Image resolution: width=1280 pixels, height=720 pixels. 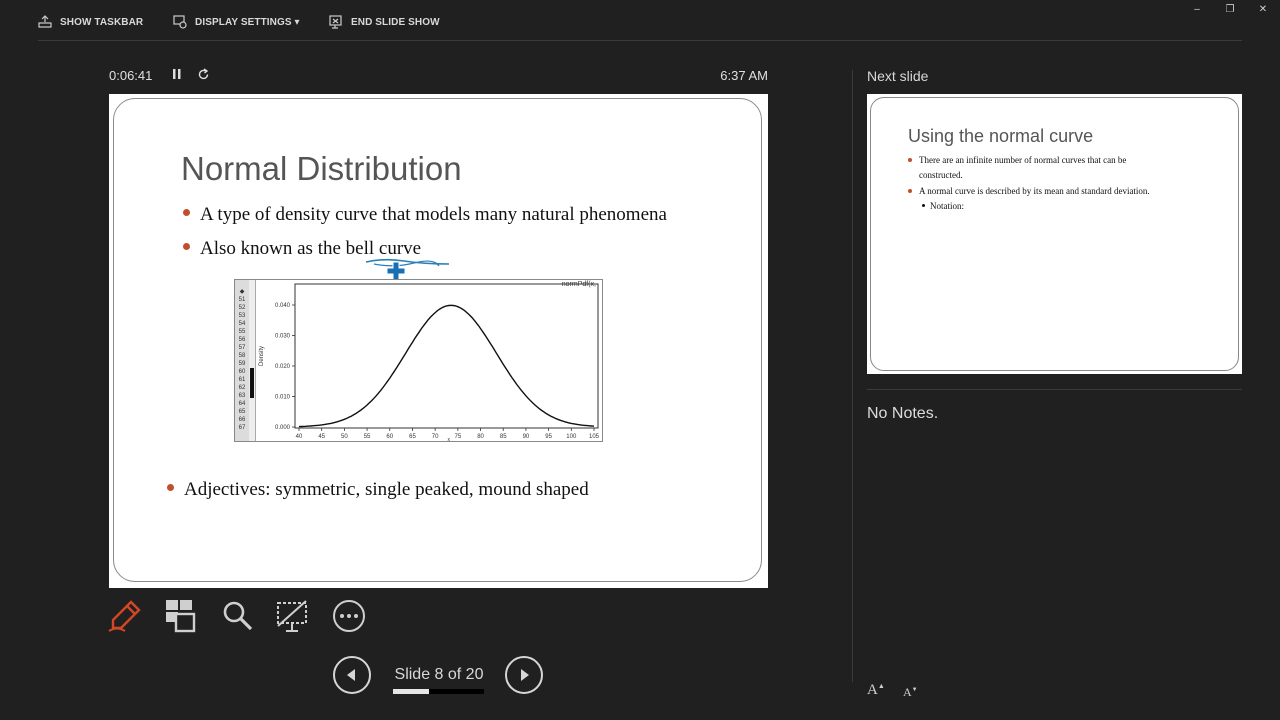 What do you see at coordinates (131, 75) in the screenshot?
I see `elapsed-timer: 0:06:41` at bounding box center [131, 75].